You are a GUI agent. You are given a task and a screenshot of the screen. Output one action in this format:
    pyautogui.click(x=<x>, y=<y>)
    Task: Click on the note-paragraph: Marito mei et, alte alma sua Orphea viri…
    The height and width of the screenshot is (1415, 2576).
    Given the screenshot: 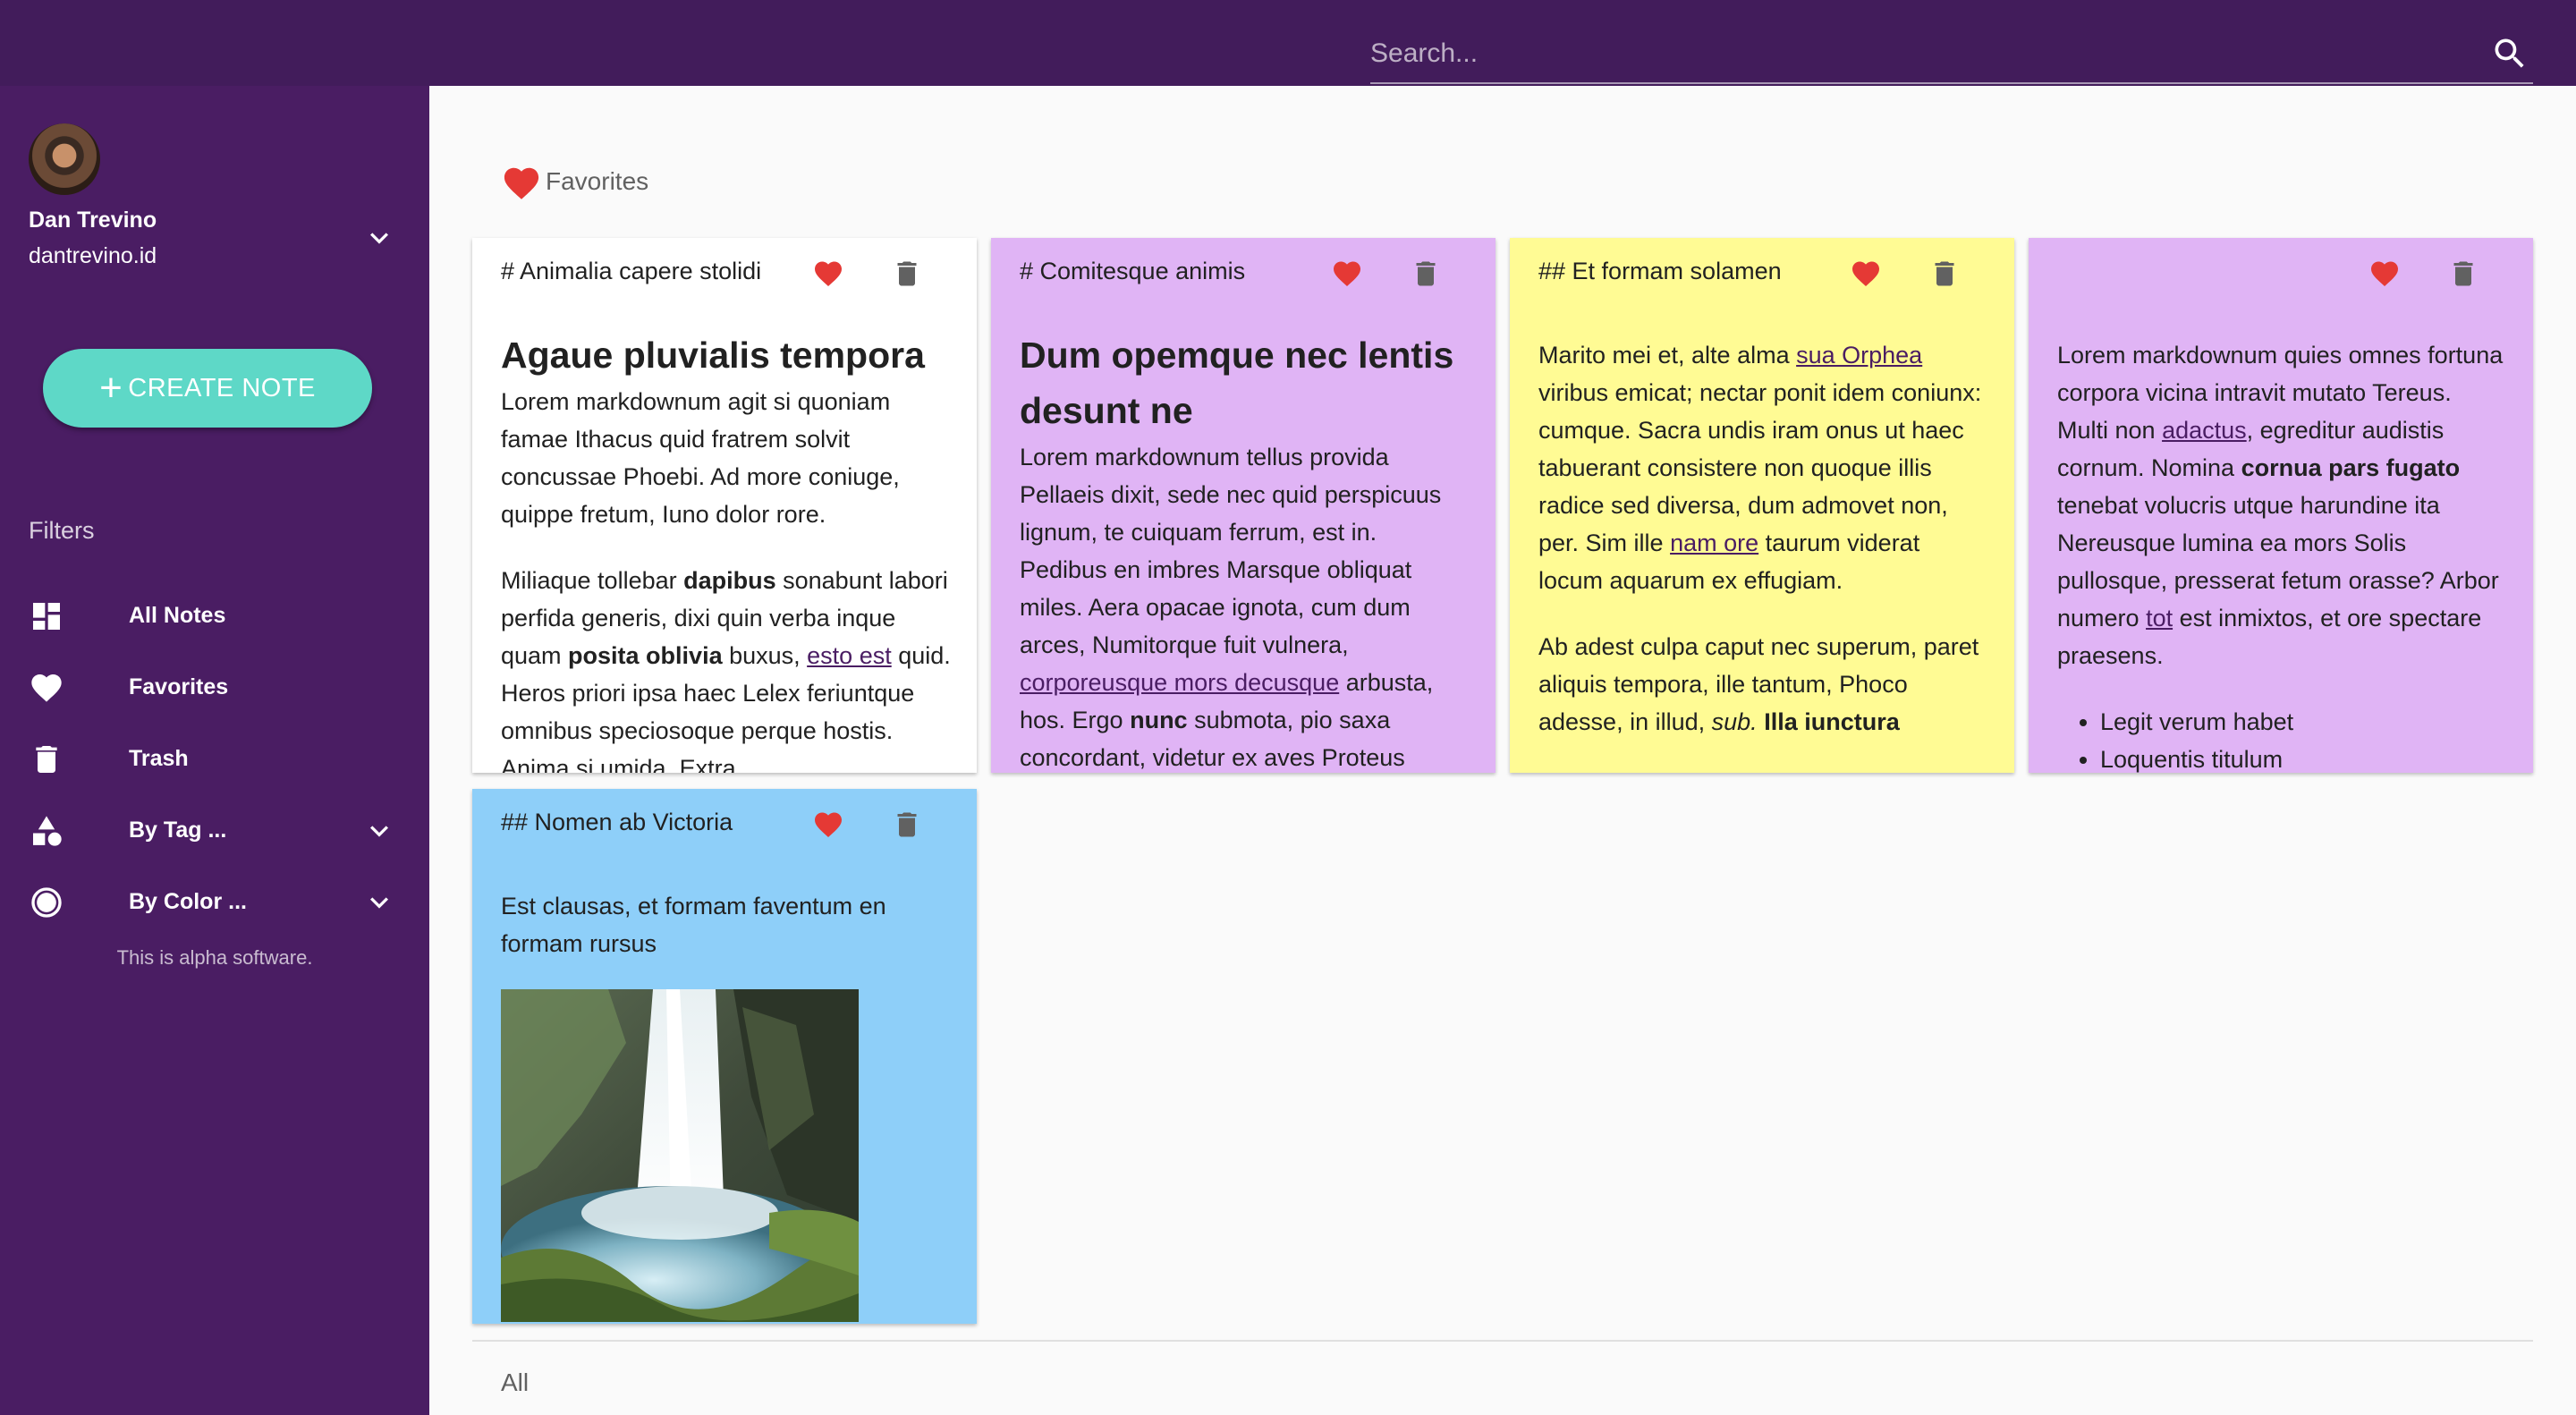 What is the action you would take?
    pyautogui.click(x=1763, y=468)
    